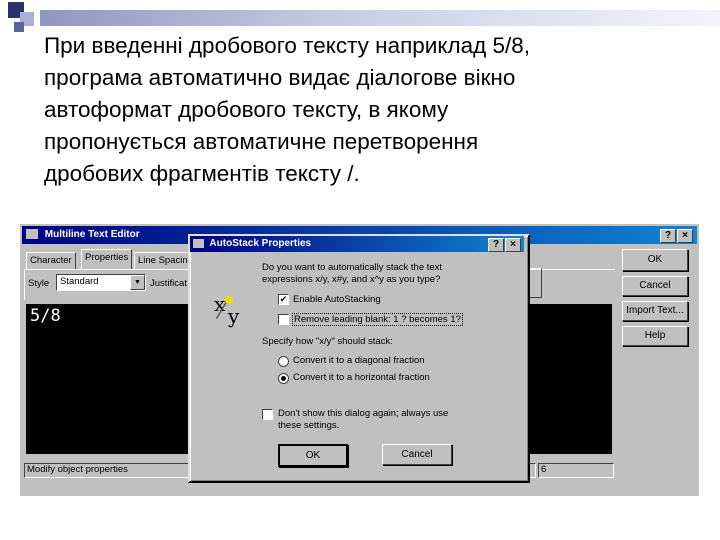 The image size is (720, 540). What do you see at coordinates (163, 261) in the screenshot?
I see `tab-line-spacing: Line Spacin` at bounding box center [163, 261].